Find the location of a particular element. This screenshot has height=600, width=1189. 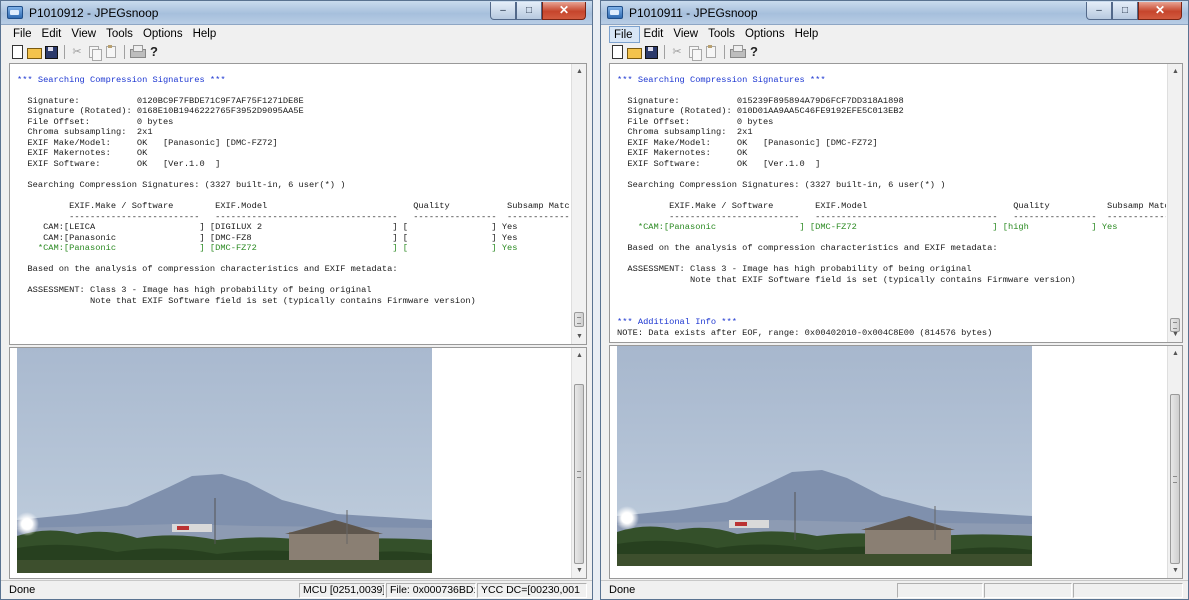

title-bar: P1010911 - JPEGsnoop – □ ✕ is located at coordinates (894, 13).